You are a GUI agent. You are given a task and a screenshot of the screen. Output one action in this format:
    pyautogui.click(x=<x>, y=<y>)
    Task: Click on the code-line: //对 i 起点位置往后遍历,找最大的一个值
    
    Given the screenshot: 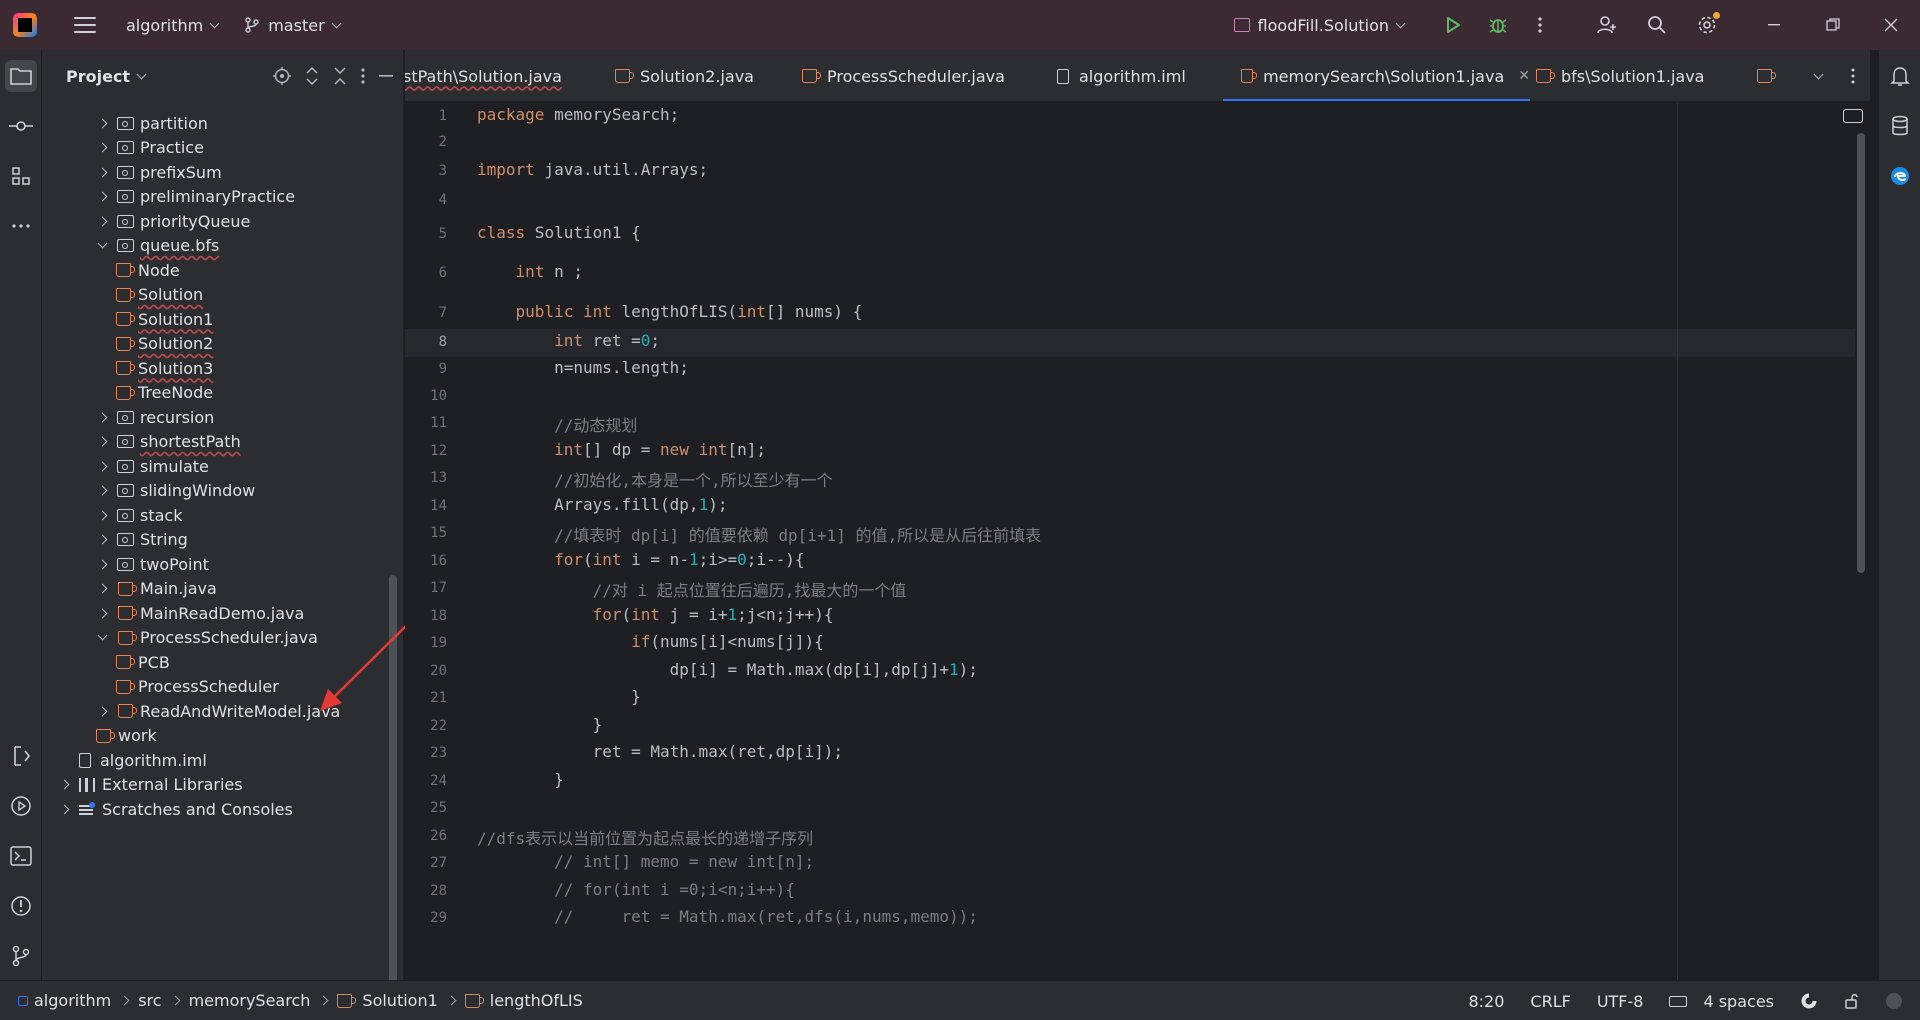 What is the action you would take?
    pyautogui.click(x=692, y=589)
    